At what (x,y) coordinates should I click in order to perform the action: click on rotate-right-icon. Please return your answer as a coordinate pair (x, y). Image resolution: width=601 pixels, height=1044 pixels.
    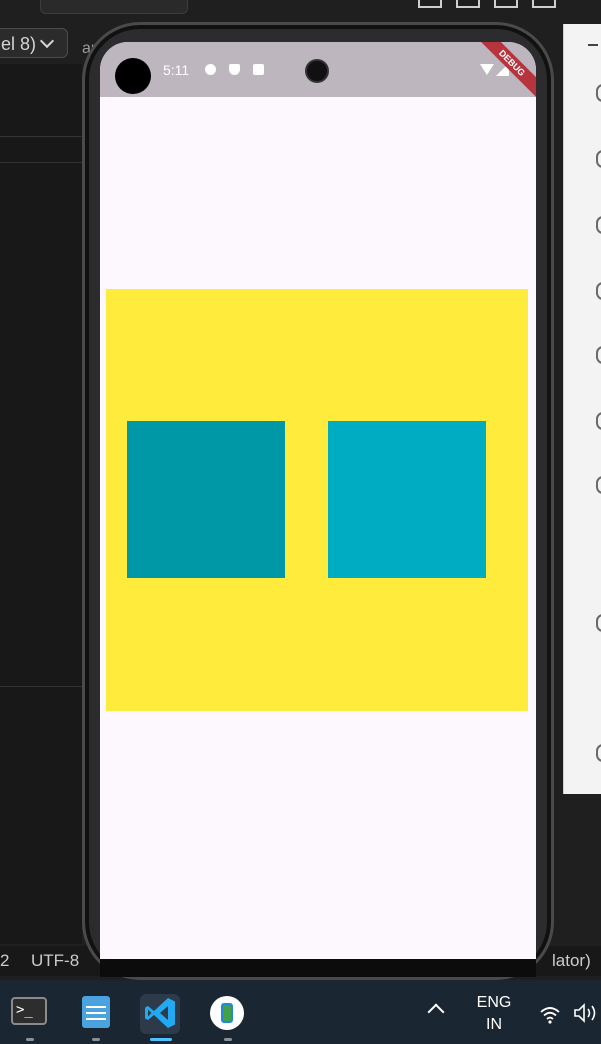
    Looking at the image, I should click on (598, 355).